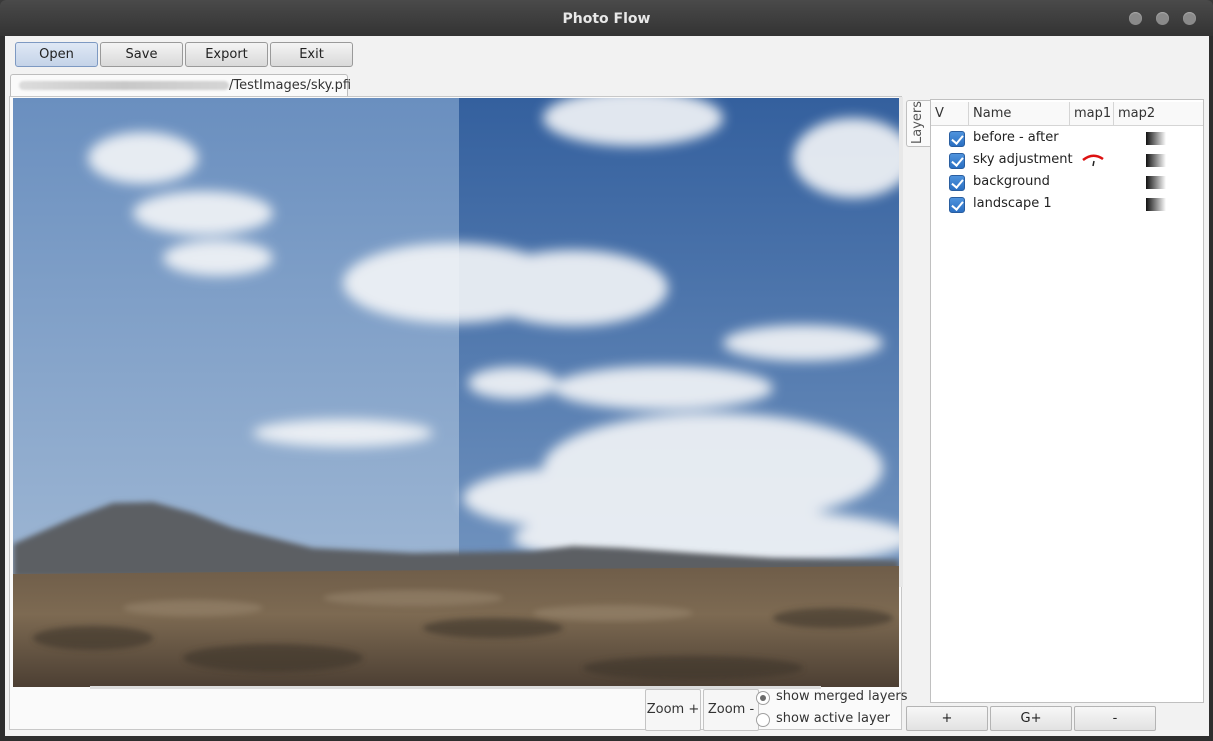  Describe the element at coordinates (124, 85) in the screenshot. I see `blurred-path-prefix` at that location.